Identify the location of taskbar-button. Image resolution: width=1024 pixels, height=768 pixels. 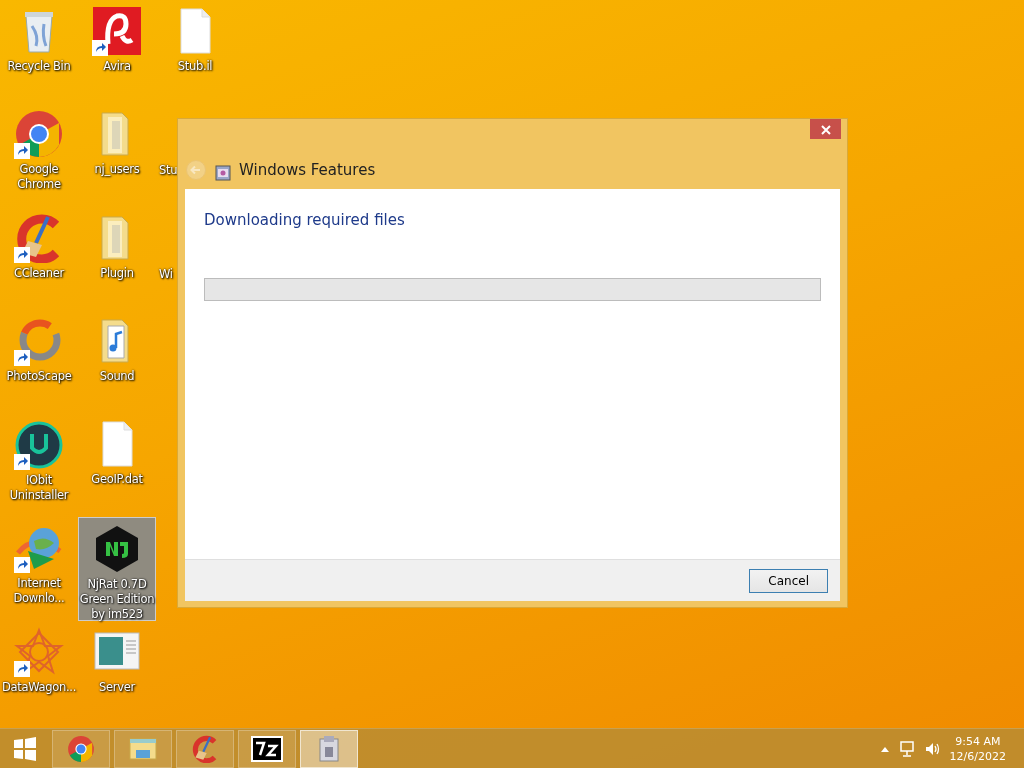
(267, 748).